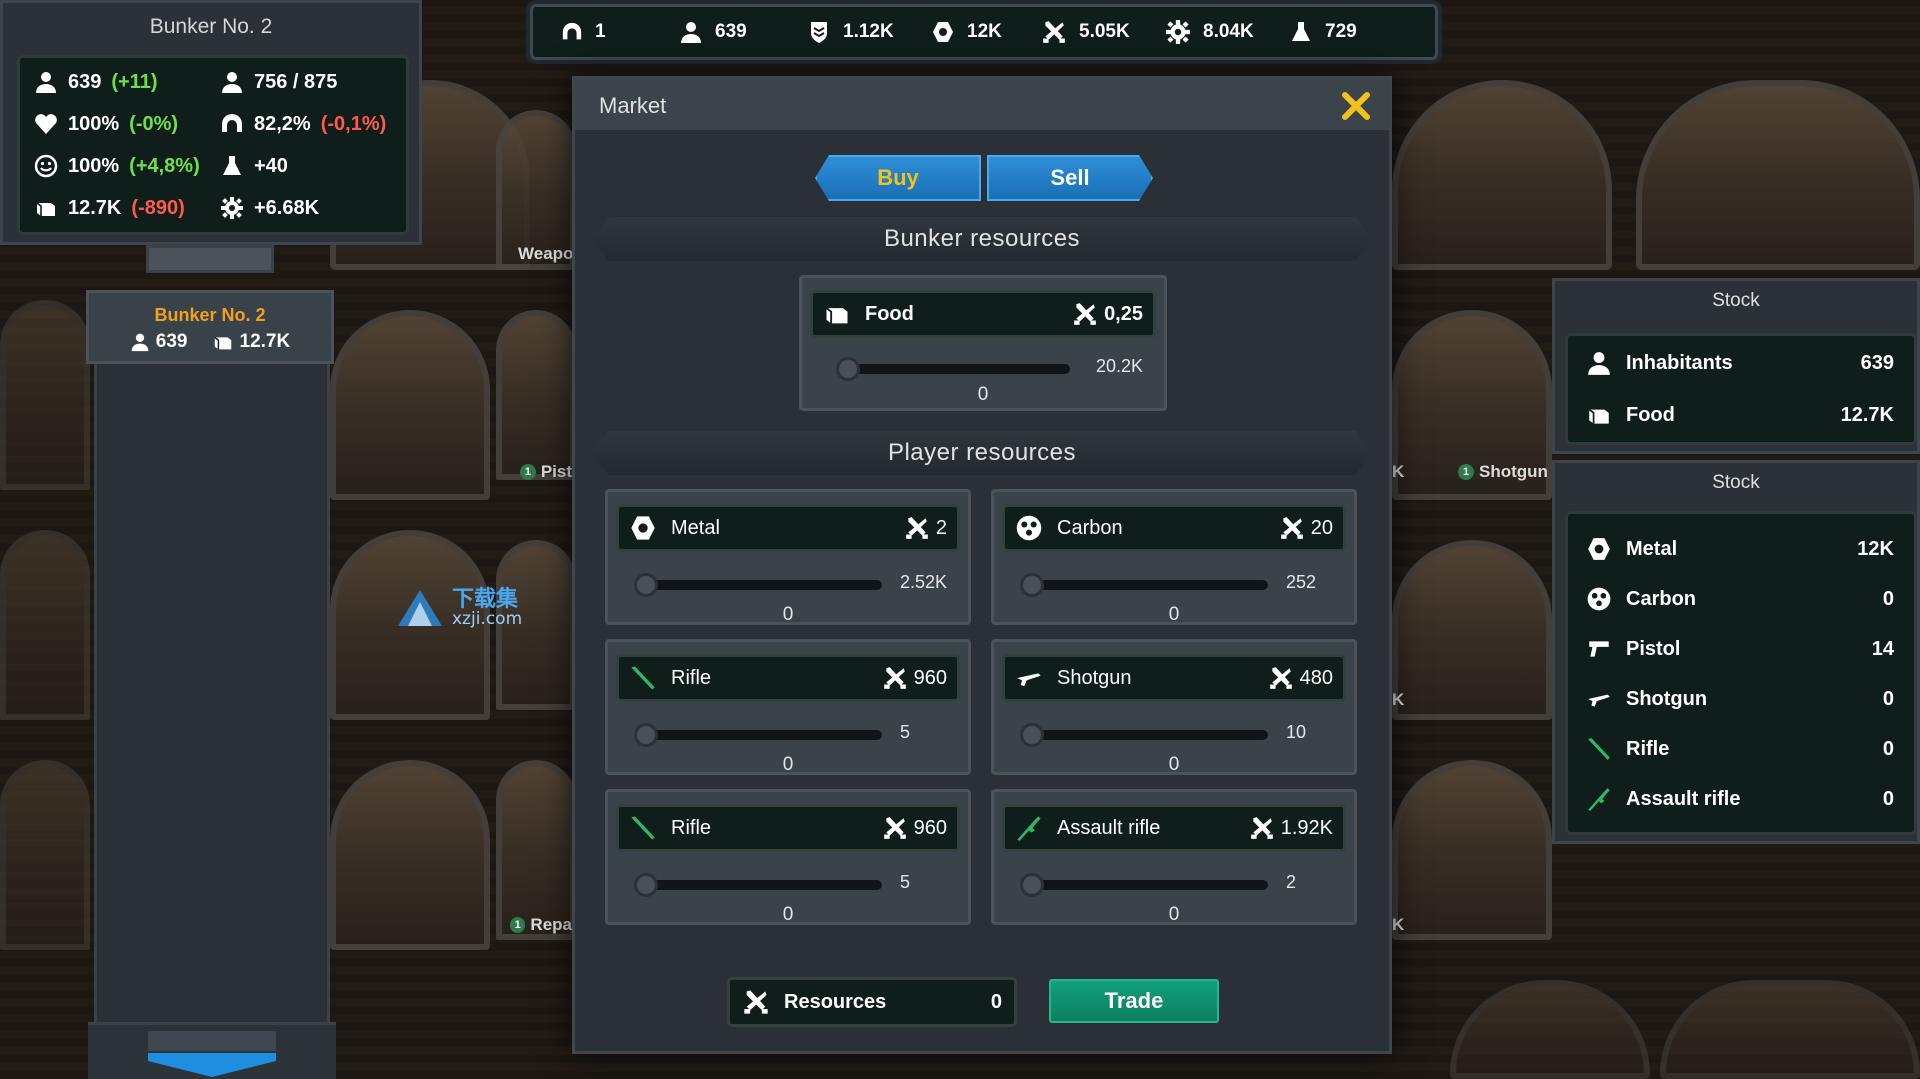 This screenshot has height=1079, width=1920. What do you see at coordinates (1107, 314) in the screenshot?
I see `trade-item-price: 0,25` at bounding box center [1107, 314].